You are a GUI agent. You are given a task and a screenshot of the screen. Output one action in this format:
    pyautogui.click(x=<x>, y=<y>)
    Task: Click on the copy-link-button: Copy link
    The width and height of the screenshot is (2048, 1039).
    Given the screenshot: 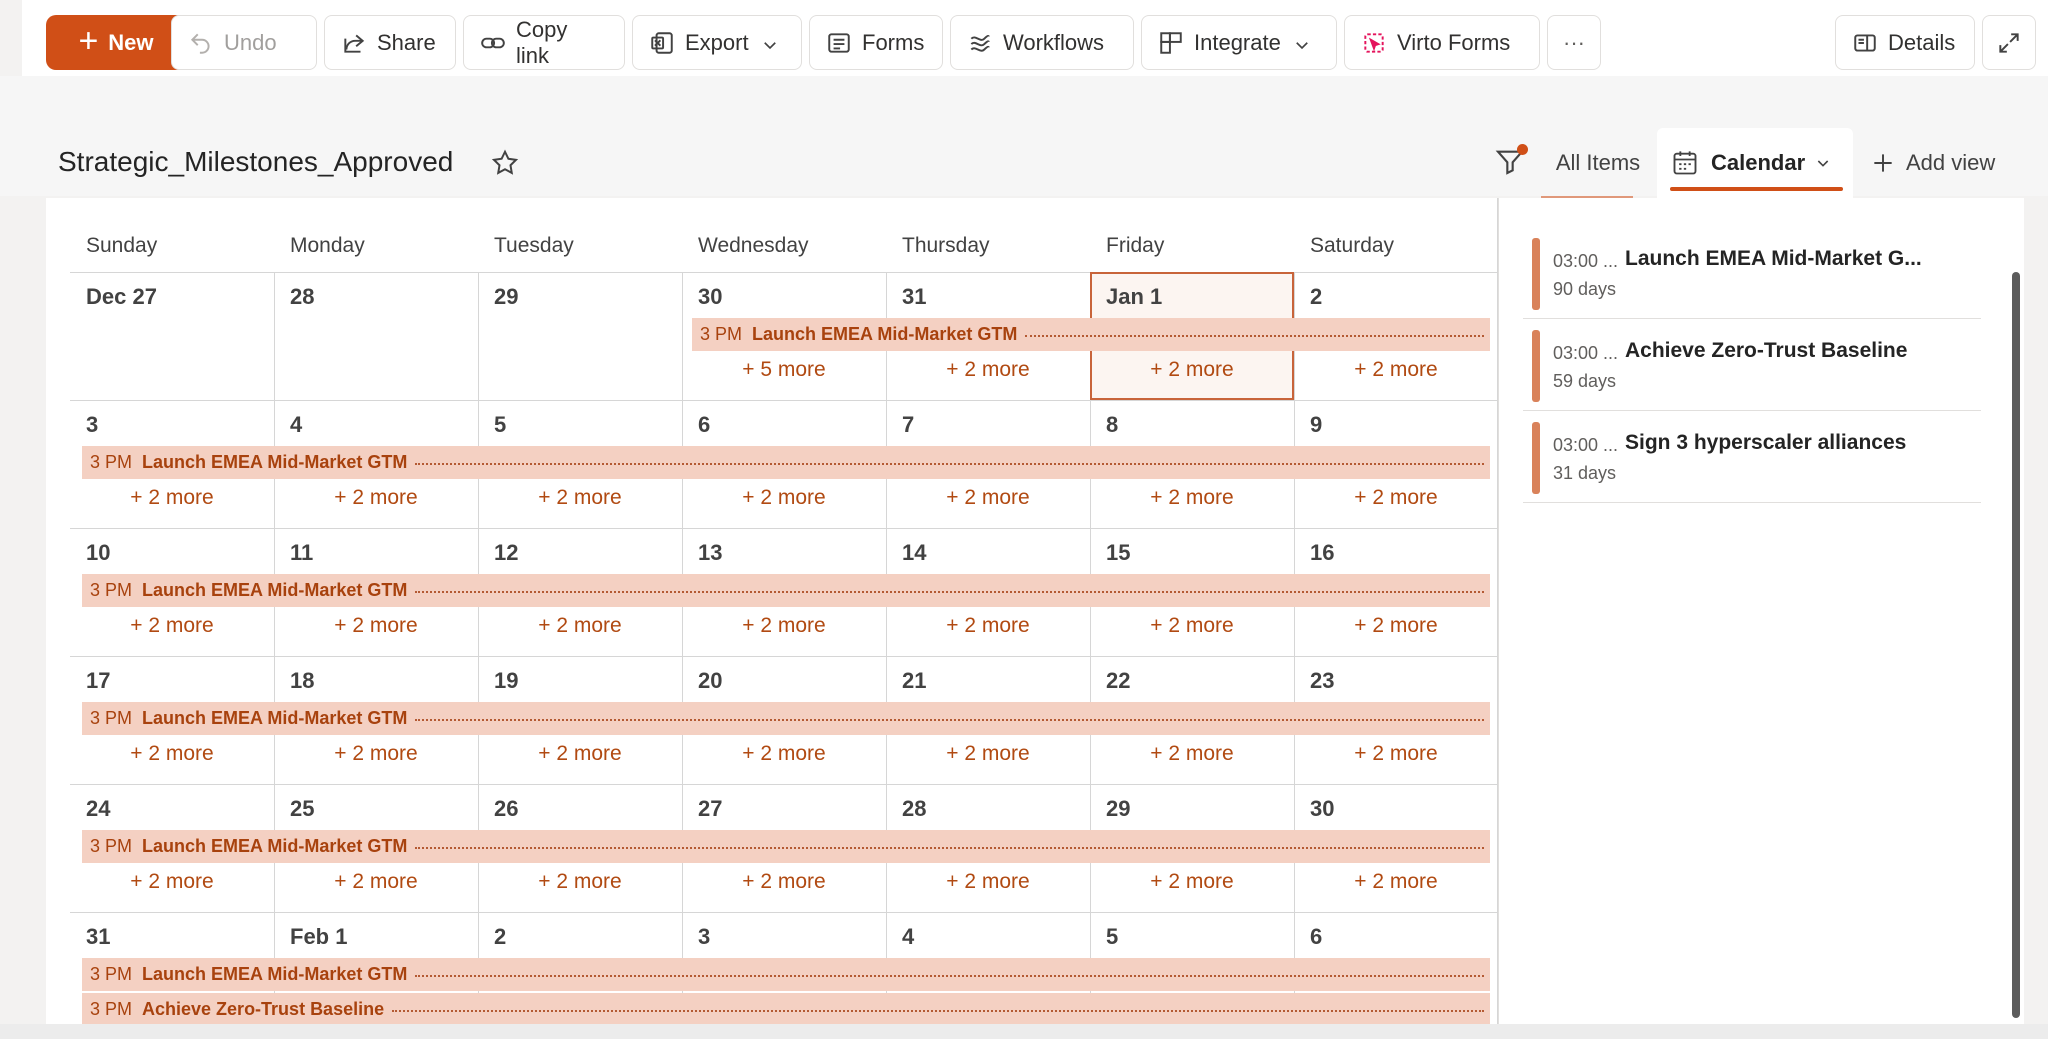 What is the action you would take?
    pyautogui.click(x=544, y=42)
    